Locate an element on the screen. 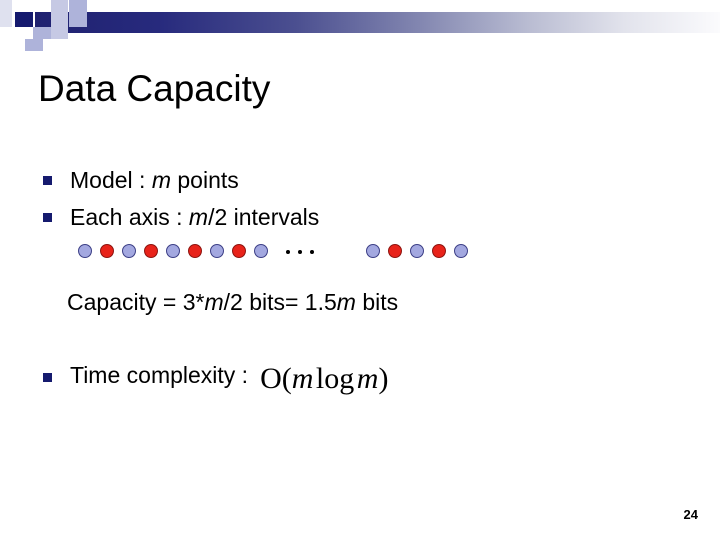 This screenshot has height=540, width=720. formula-variable-1: m is located at coordinates (302, 378).